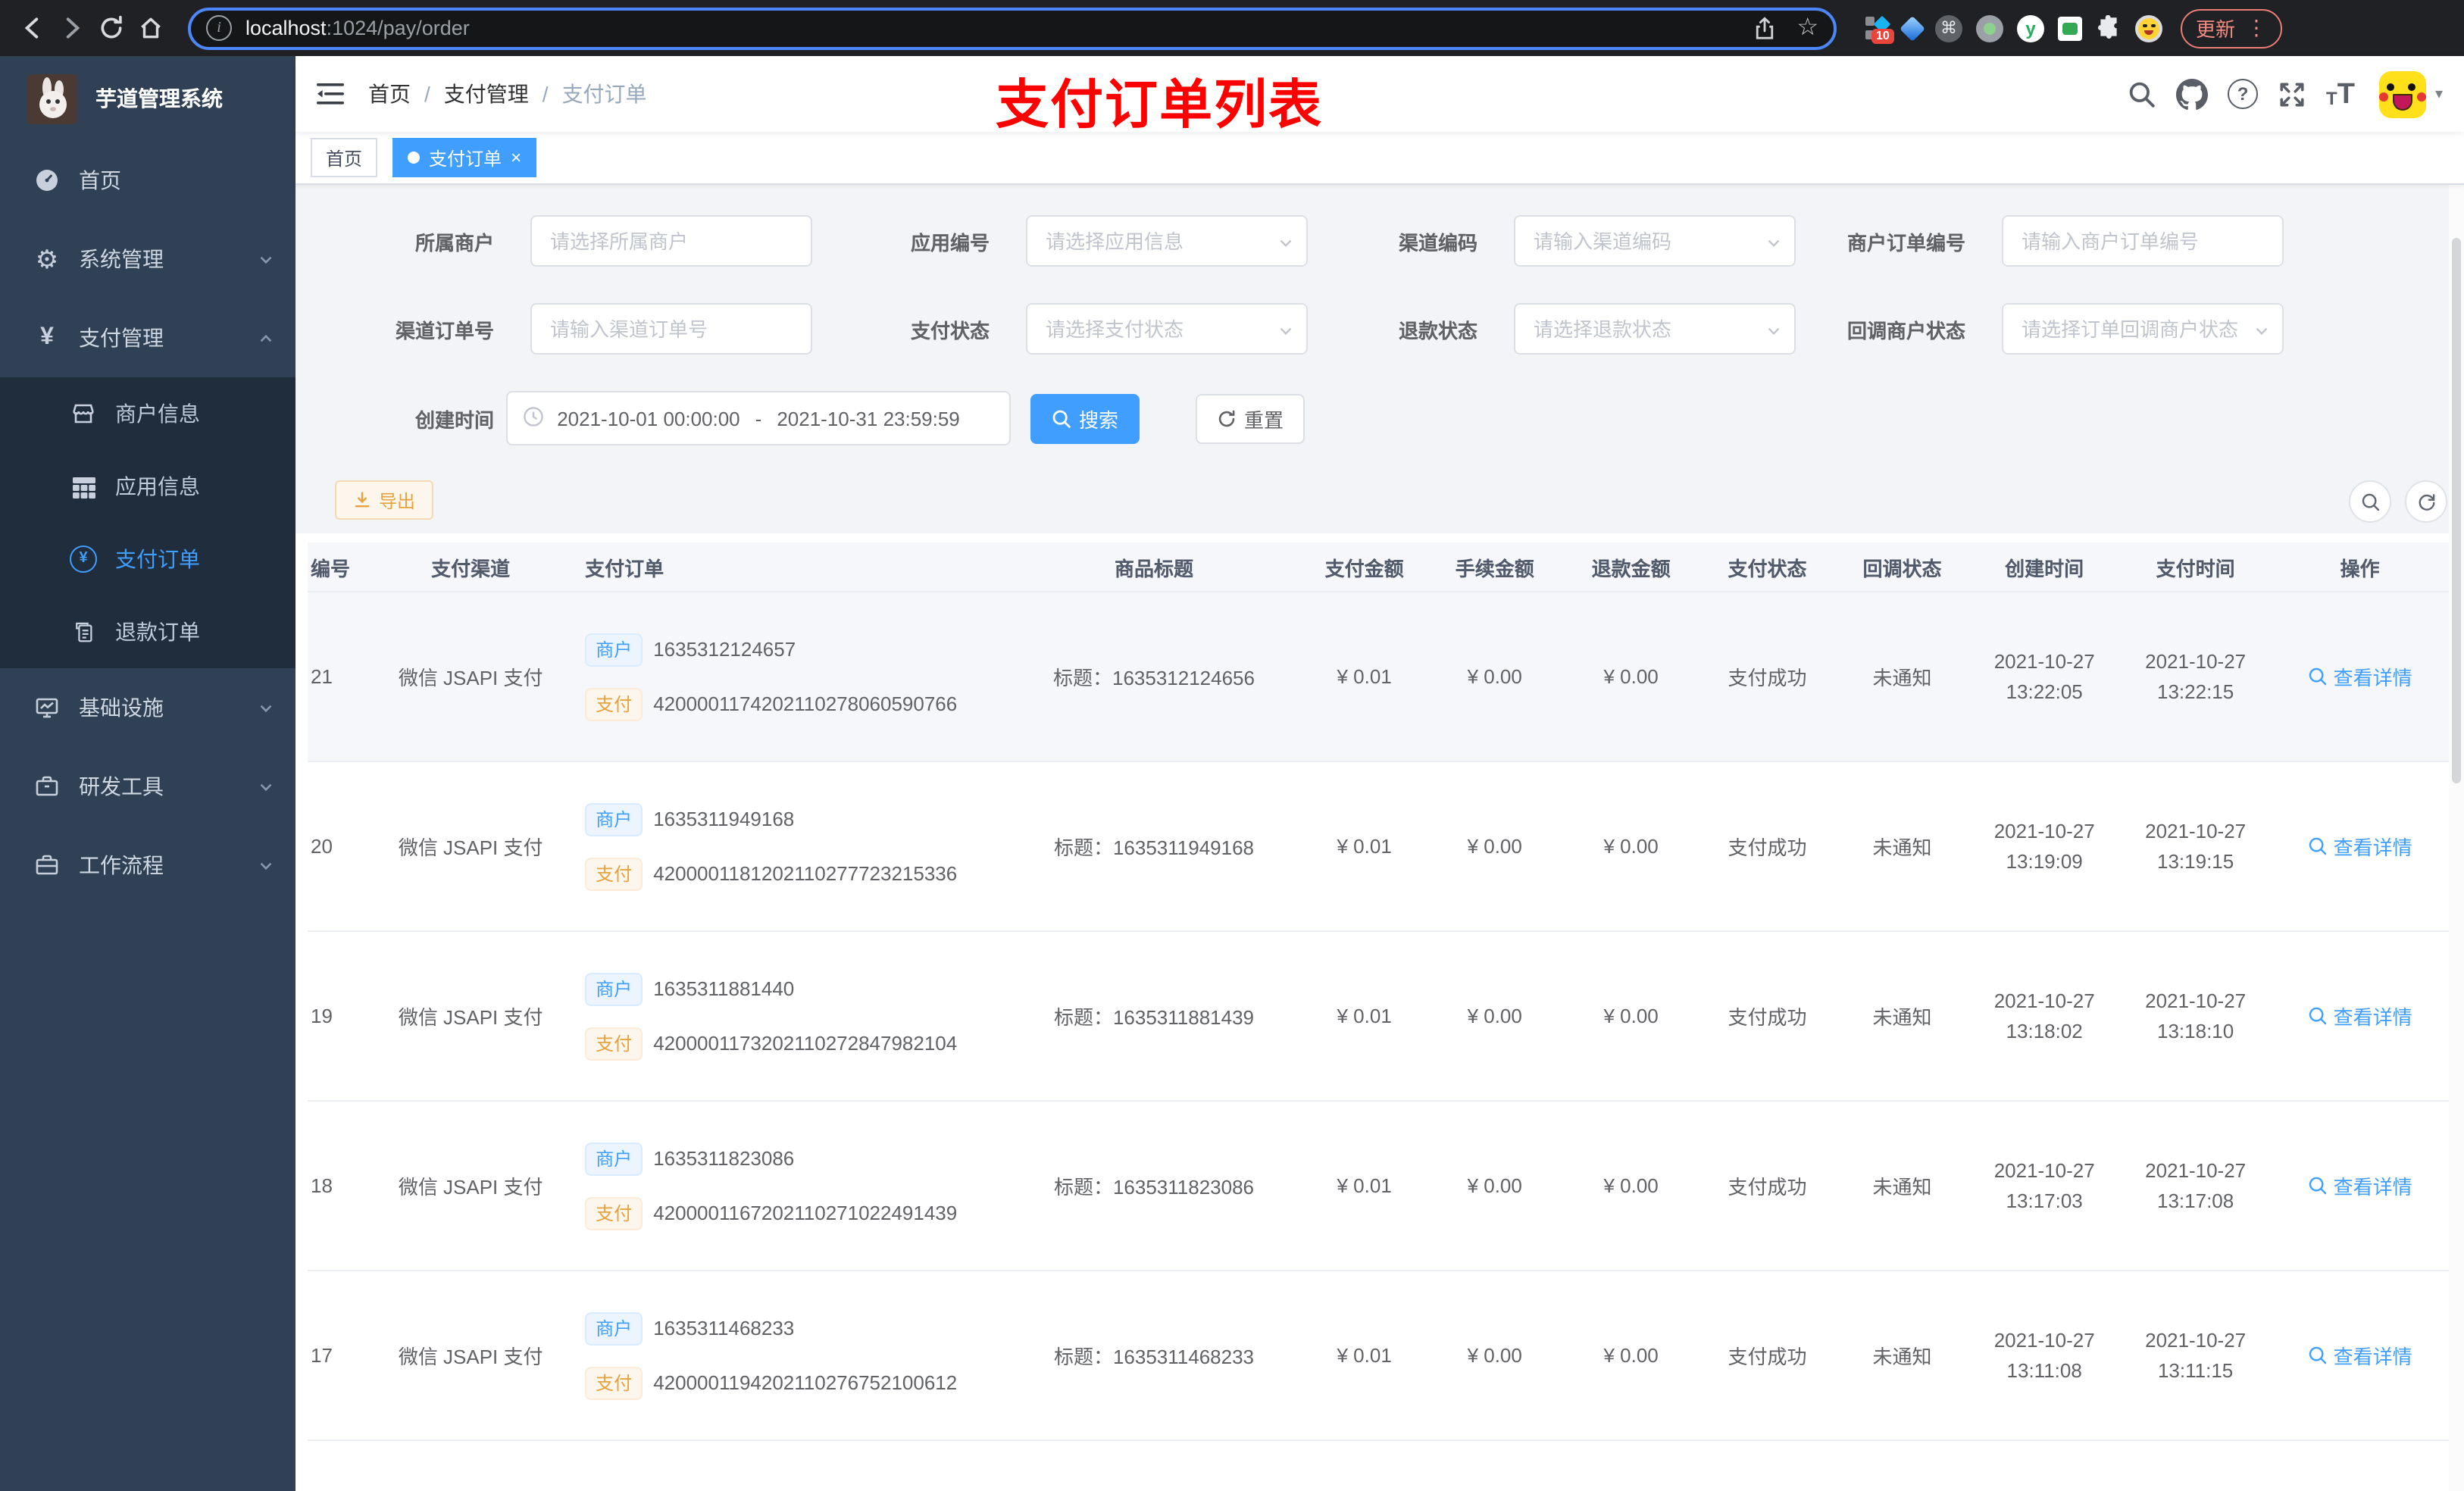 The image size is (2464, 1491). I want to click on fullscreen-icon, so click(2292, 94).